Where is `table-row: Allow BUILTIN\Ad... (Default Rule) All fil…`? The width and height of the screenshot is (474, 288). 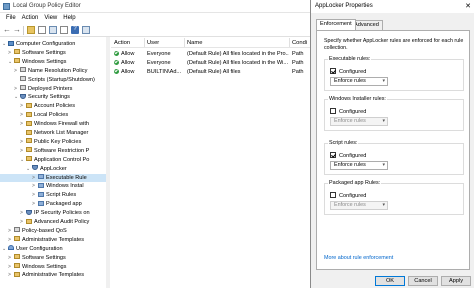
table-row: Allow BUILTIN\Ad... (Default Rule) All fil… is located at coordinates (210, 72).